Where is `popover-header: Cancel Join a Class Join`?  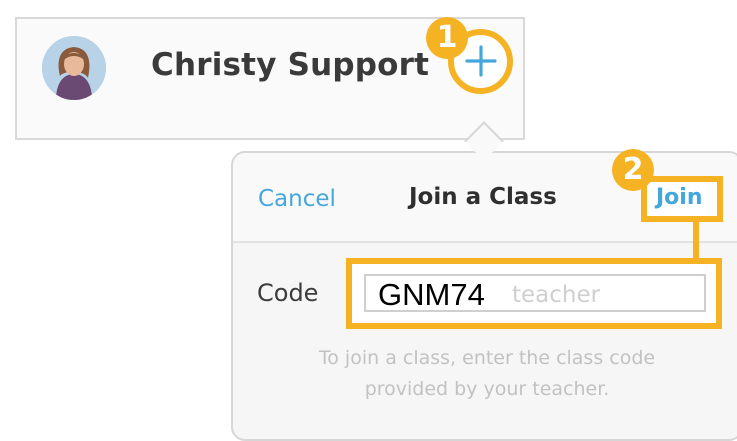 popover-header: Cancel Join a Class Join is located at coordinates (485, 198).